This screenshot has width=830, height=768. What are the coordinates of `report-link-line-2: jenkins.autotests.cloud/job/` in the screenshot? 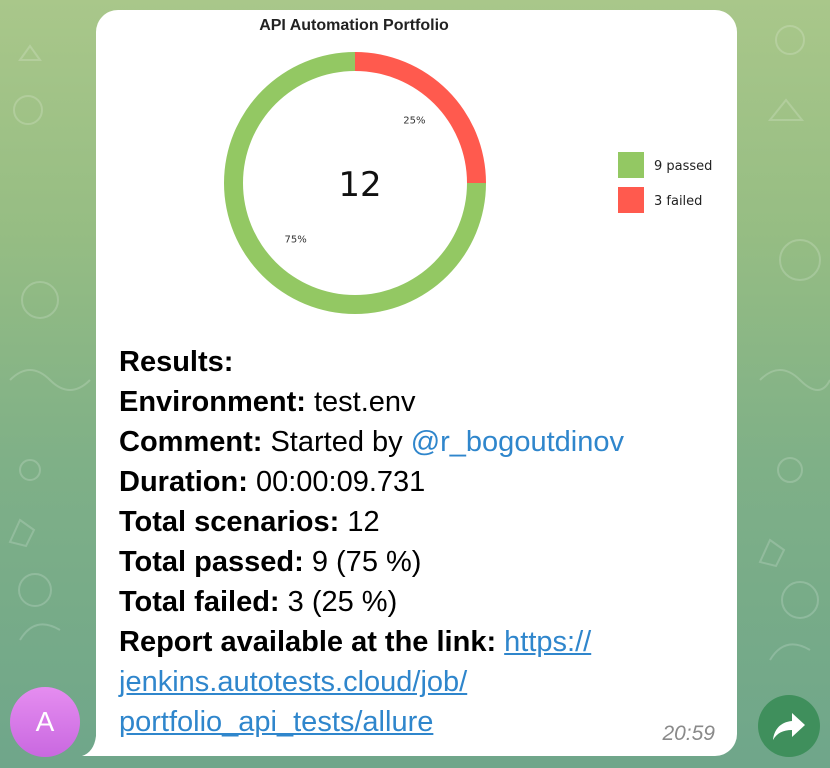 It's located at (419, 682).